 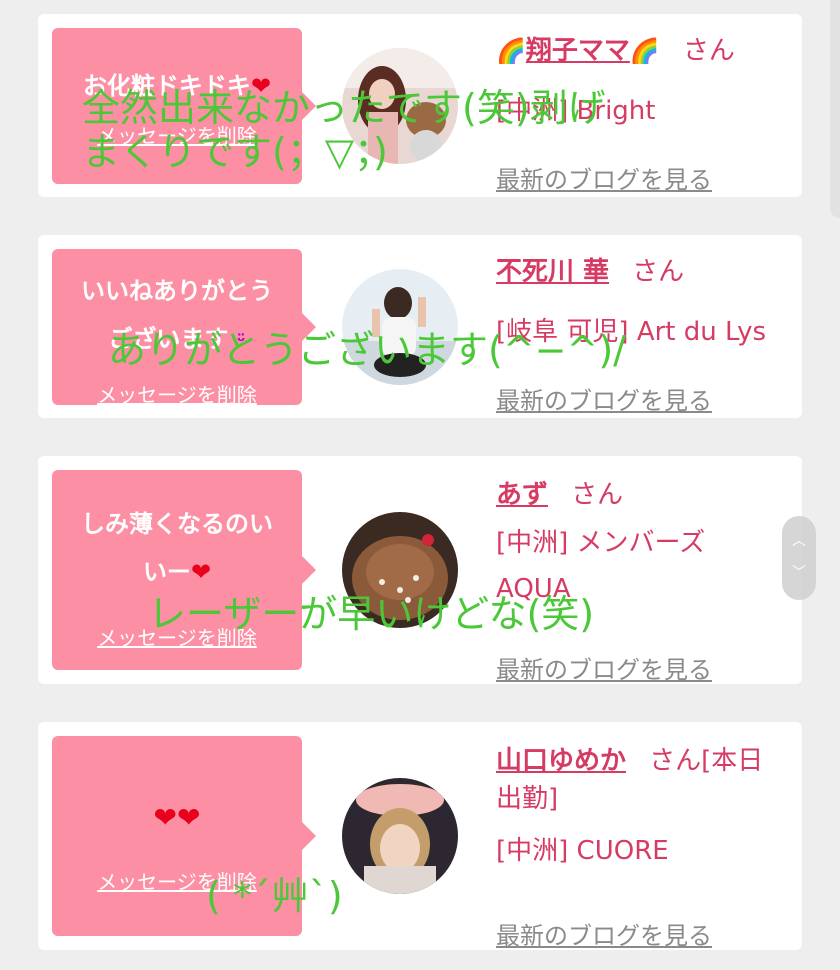 I want to click on user-info: 不死川 華 さん [岐阜 可児] Art du Lys 最新のブログを見る, so click(x=646, y=333).